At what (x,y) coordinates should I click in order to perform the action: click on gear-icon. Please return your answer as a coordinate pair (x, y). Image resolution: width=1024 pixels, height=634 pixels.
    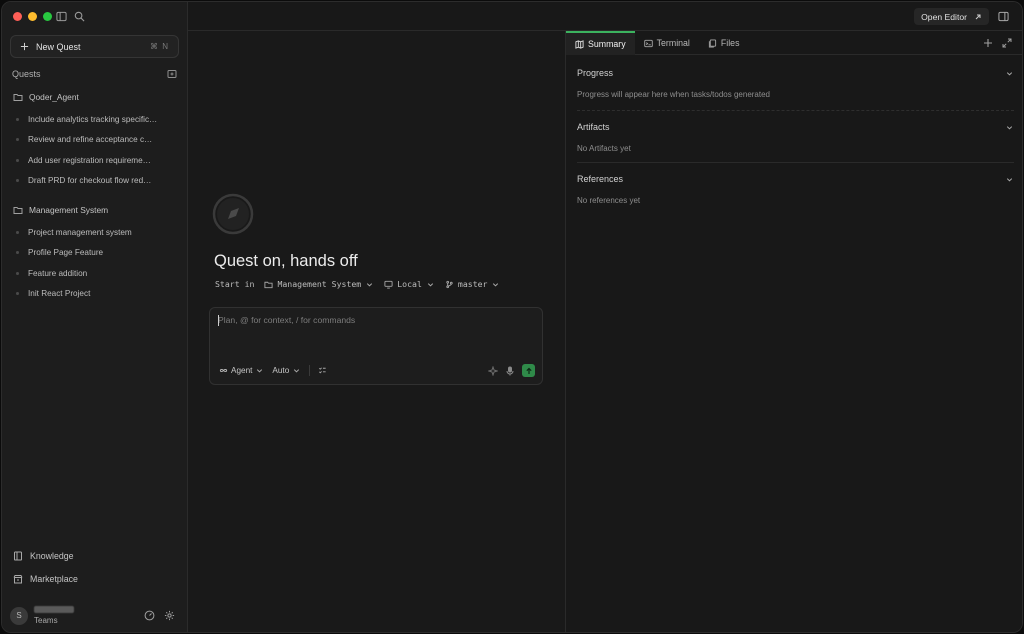
    Looking at the image, I should click on (169, 615).